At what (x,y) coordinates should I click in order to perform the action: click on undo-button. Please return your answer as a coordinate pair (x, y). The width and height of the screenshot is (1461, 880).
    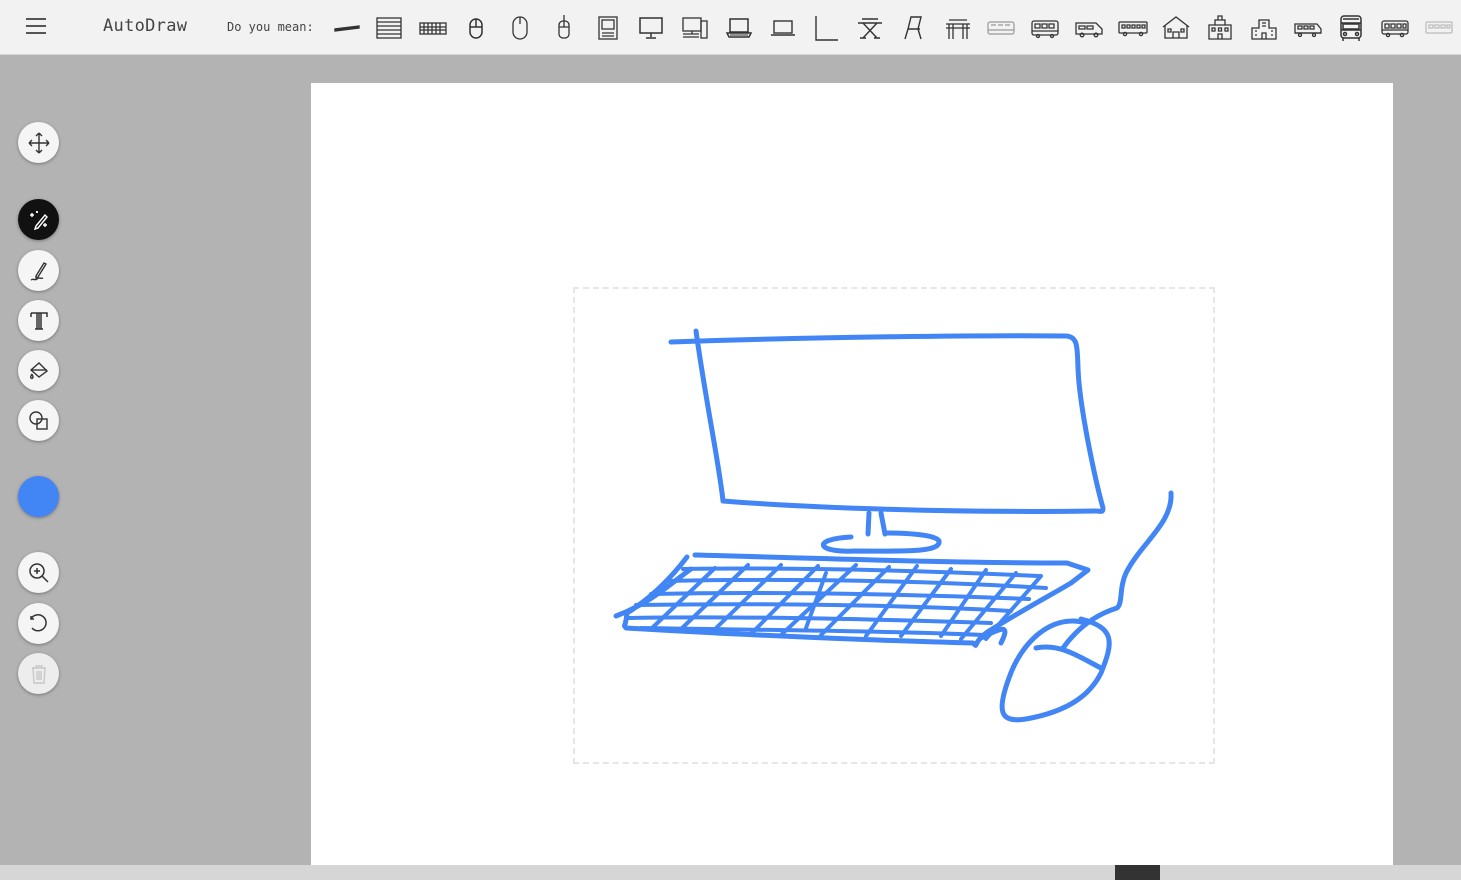
    Looking at the image, I should click on (38, 623).